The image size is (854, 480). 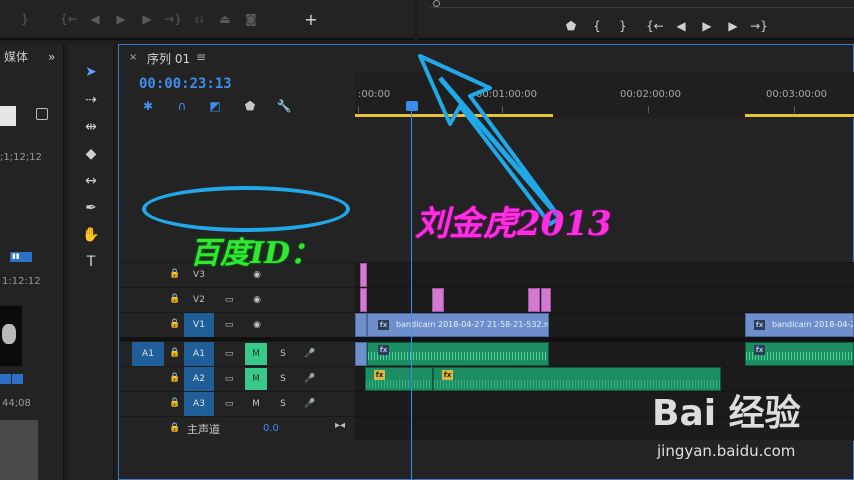 I want to click on go-to-out-button-right: →}, so click(x=759, y=26).